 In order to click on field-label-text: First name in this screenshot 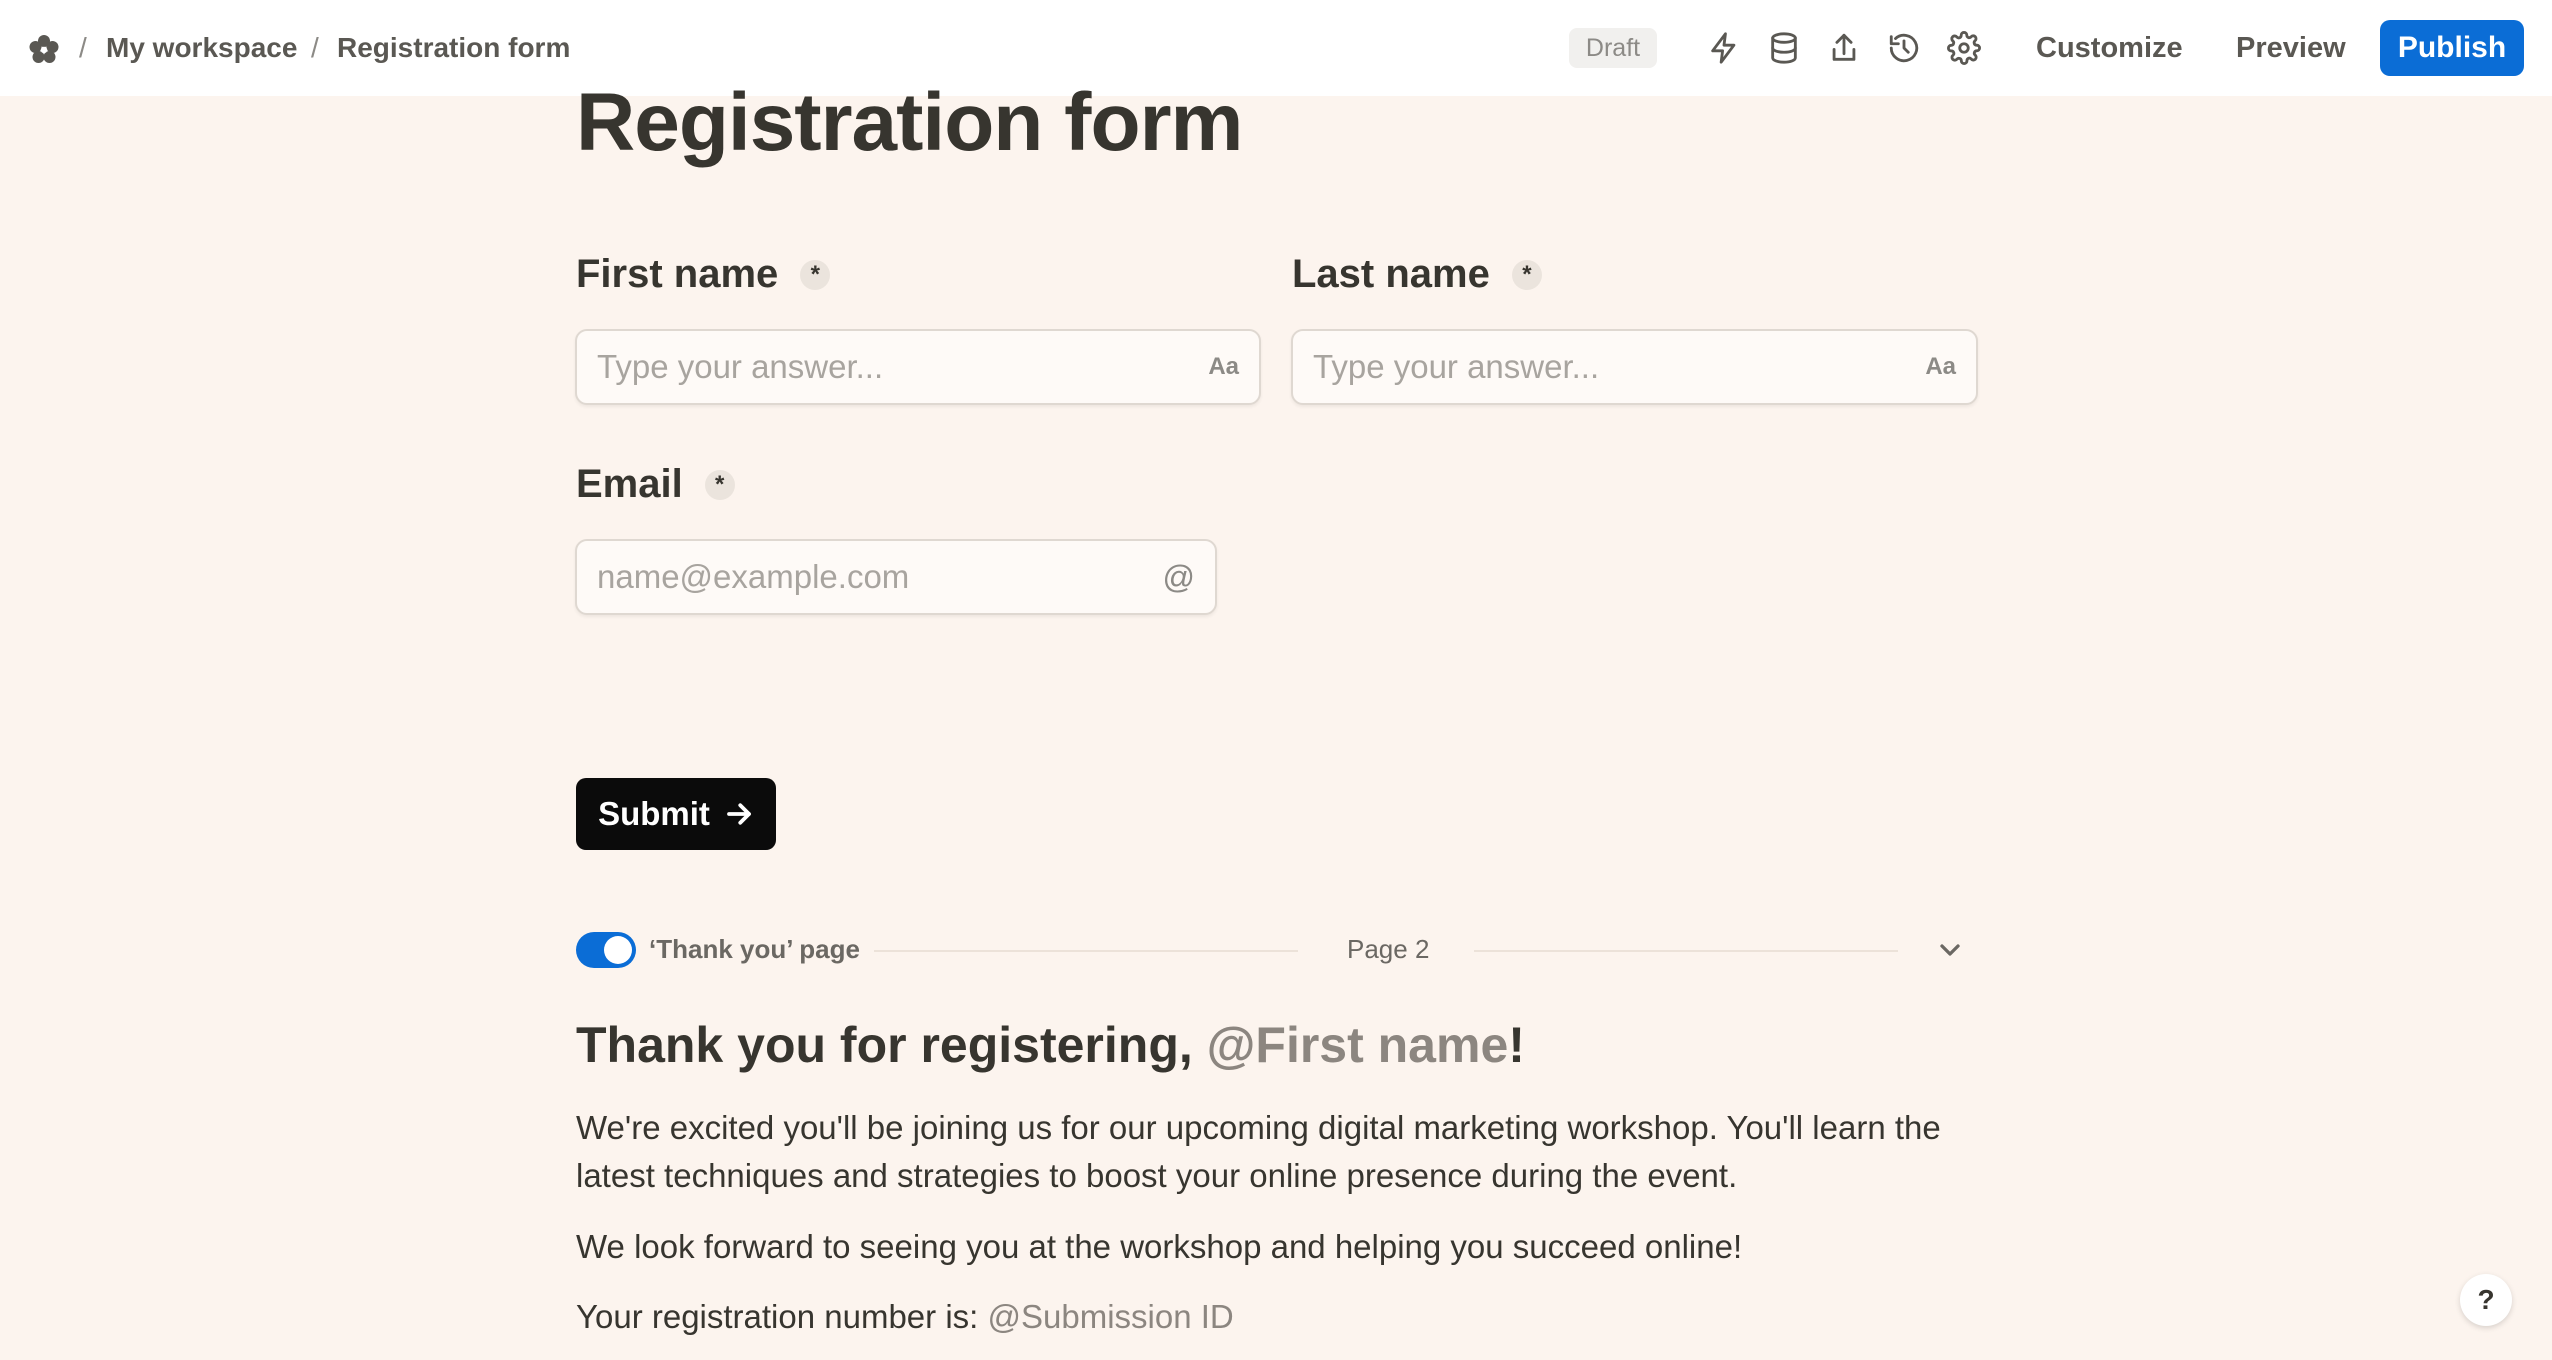, I will do `click(677, 274)`.